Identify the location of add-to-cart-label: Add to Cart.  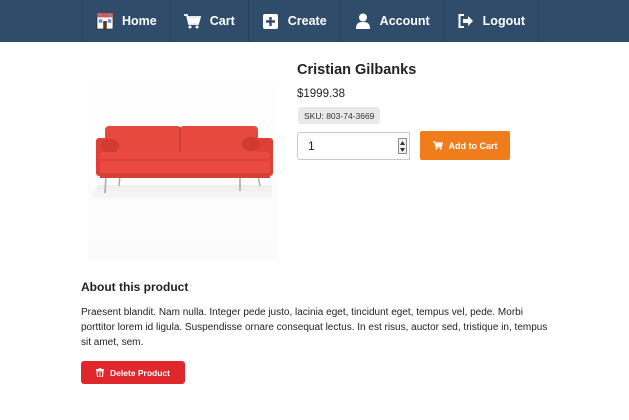
(473, 145).